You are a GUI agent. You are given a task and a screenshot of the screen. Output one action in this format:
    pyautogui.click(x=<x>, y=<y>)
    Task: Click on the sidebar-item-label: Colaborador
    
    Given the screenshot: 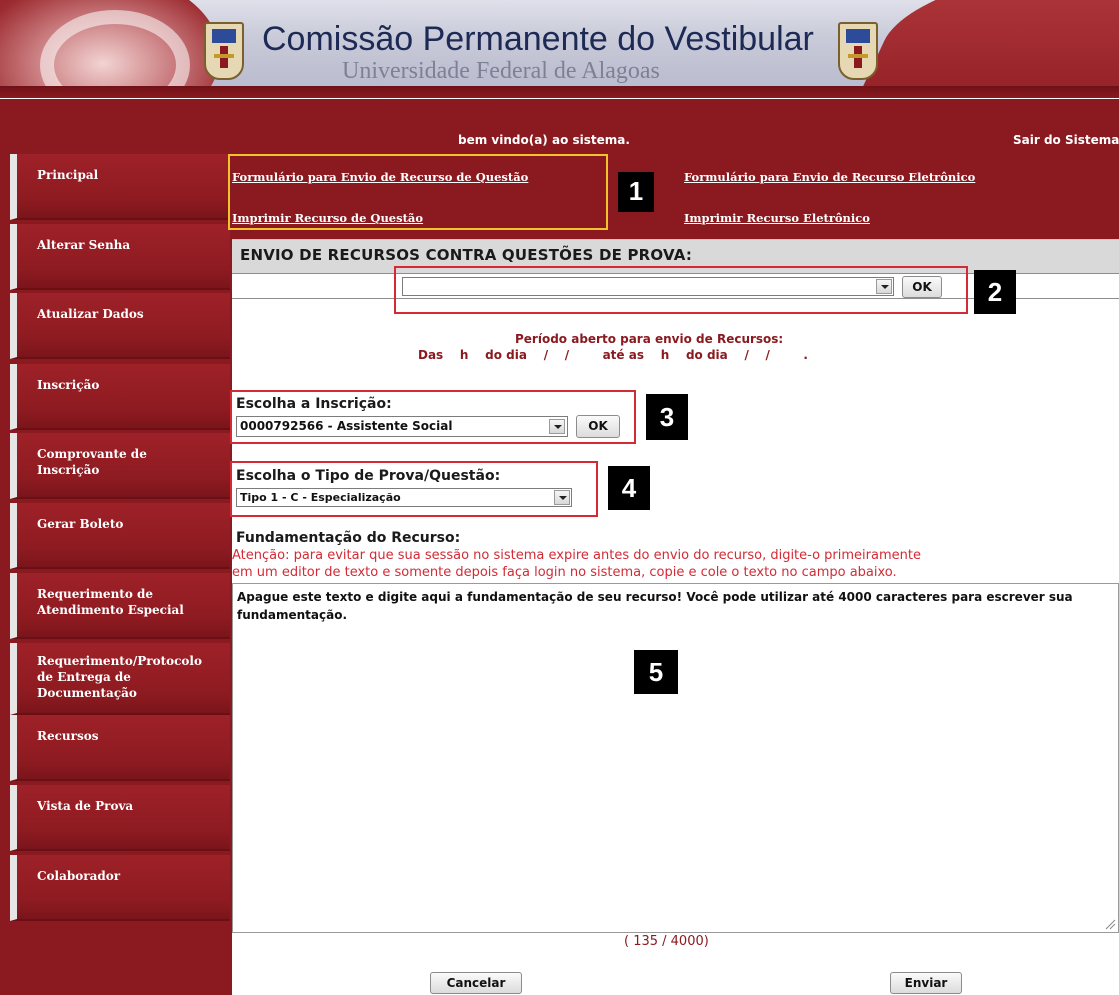 What is the action you would take?
    pyautogui.click(x=79, y=876)
    